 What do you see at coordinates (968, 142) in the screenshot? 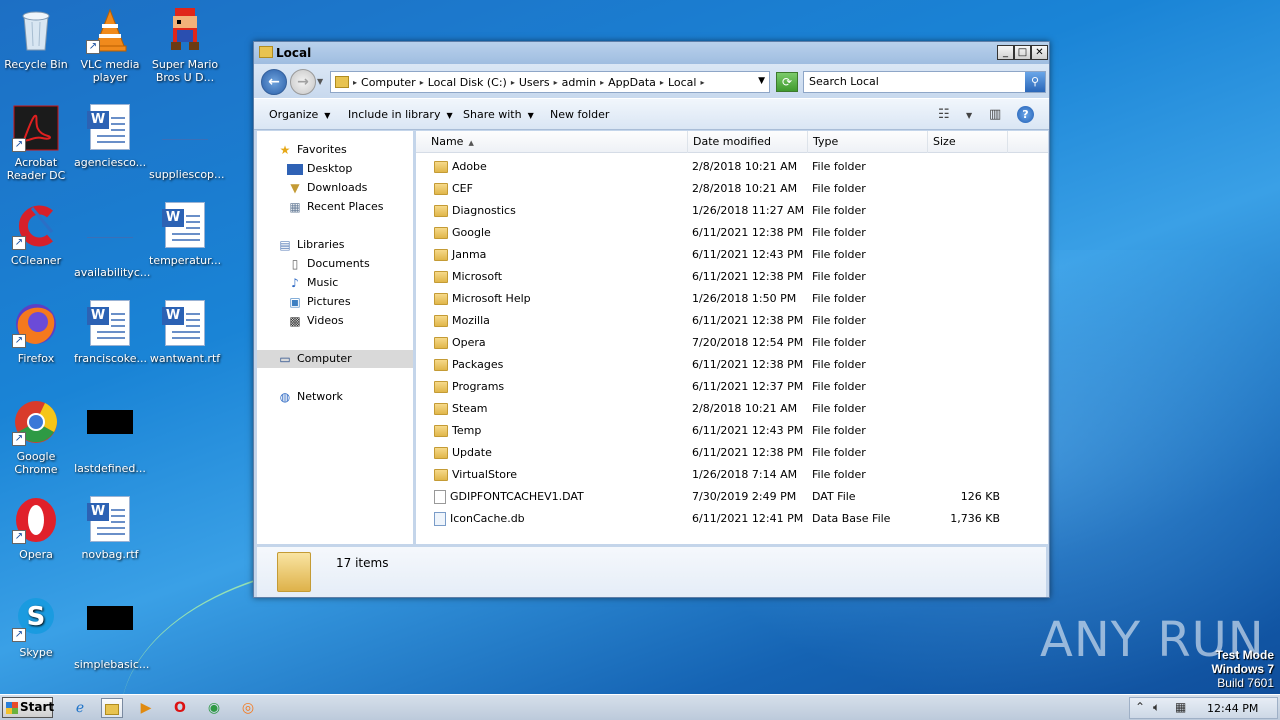
I see `column-size: Size` at bounding box center [968, 142].